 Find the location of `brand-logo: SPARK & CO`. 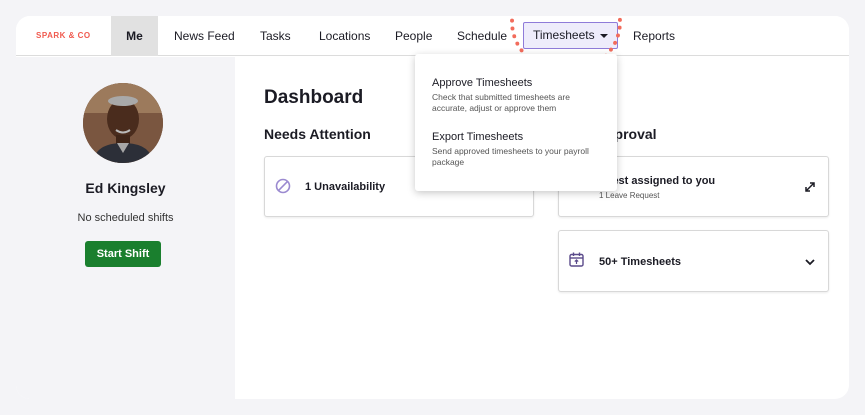

brand-logo: SPARK & CO is located at coordinates (63, 35).